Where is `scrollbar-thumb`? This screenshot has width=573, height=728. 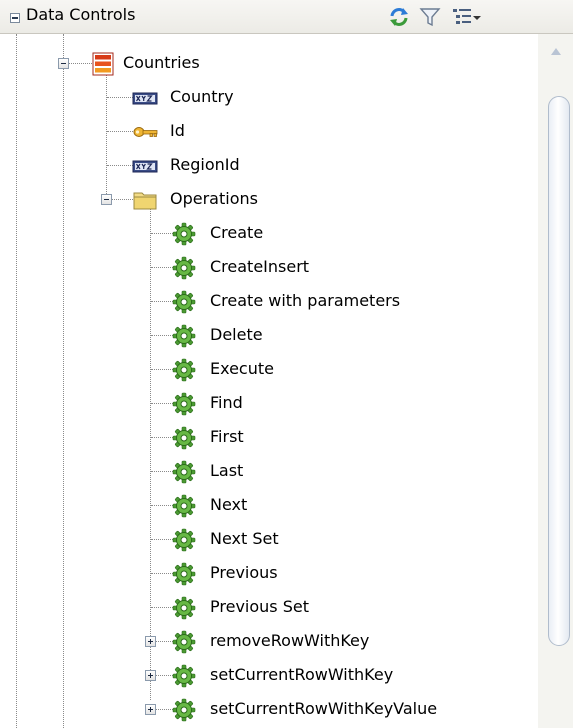
scrollbar-thumb is located at coordinates (559, 371).